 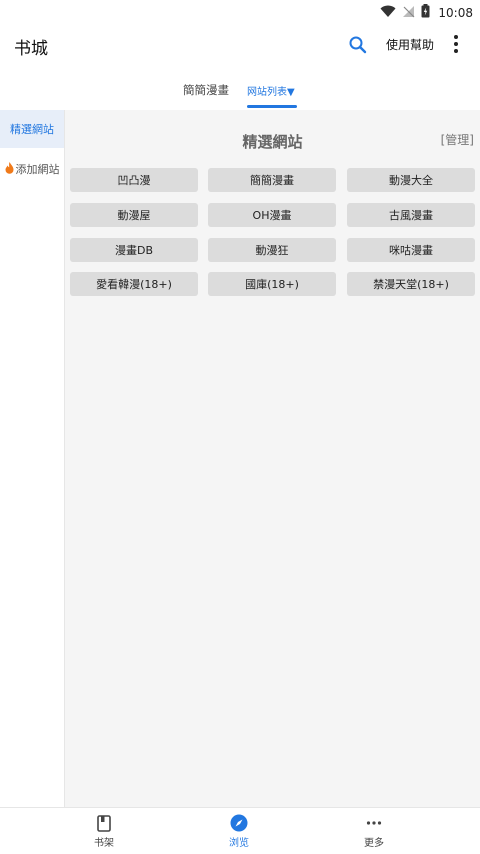 What do you see at coordinates (272, 284) in the screenshot?
I see `site-button: 國庫(18+)` at bounding box center [272, 284].